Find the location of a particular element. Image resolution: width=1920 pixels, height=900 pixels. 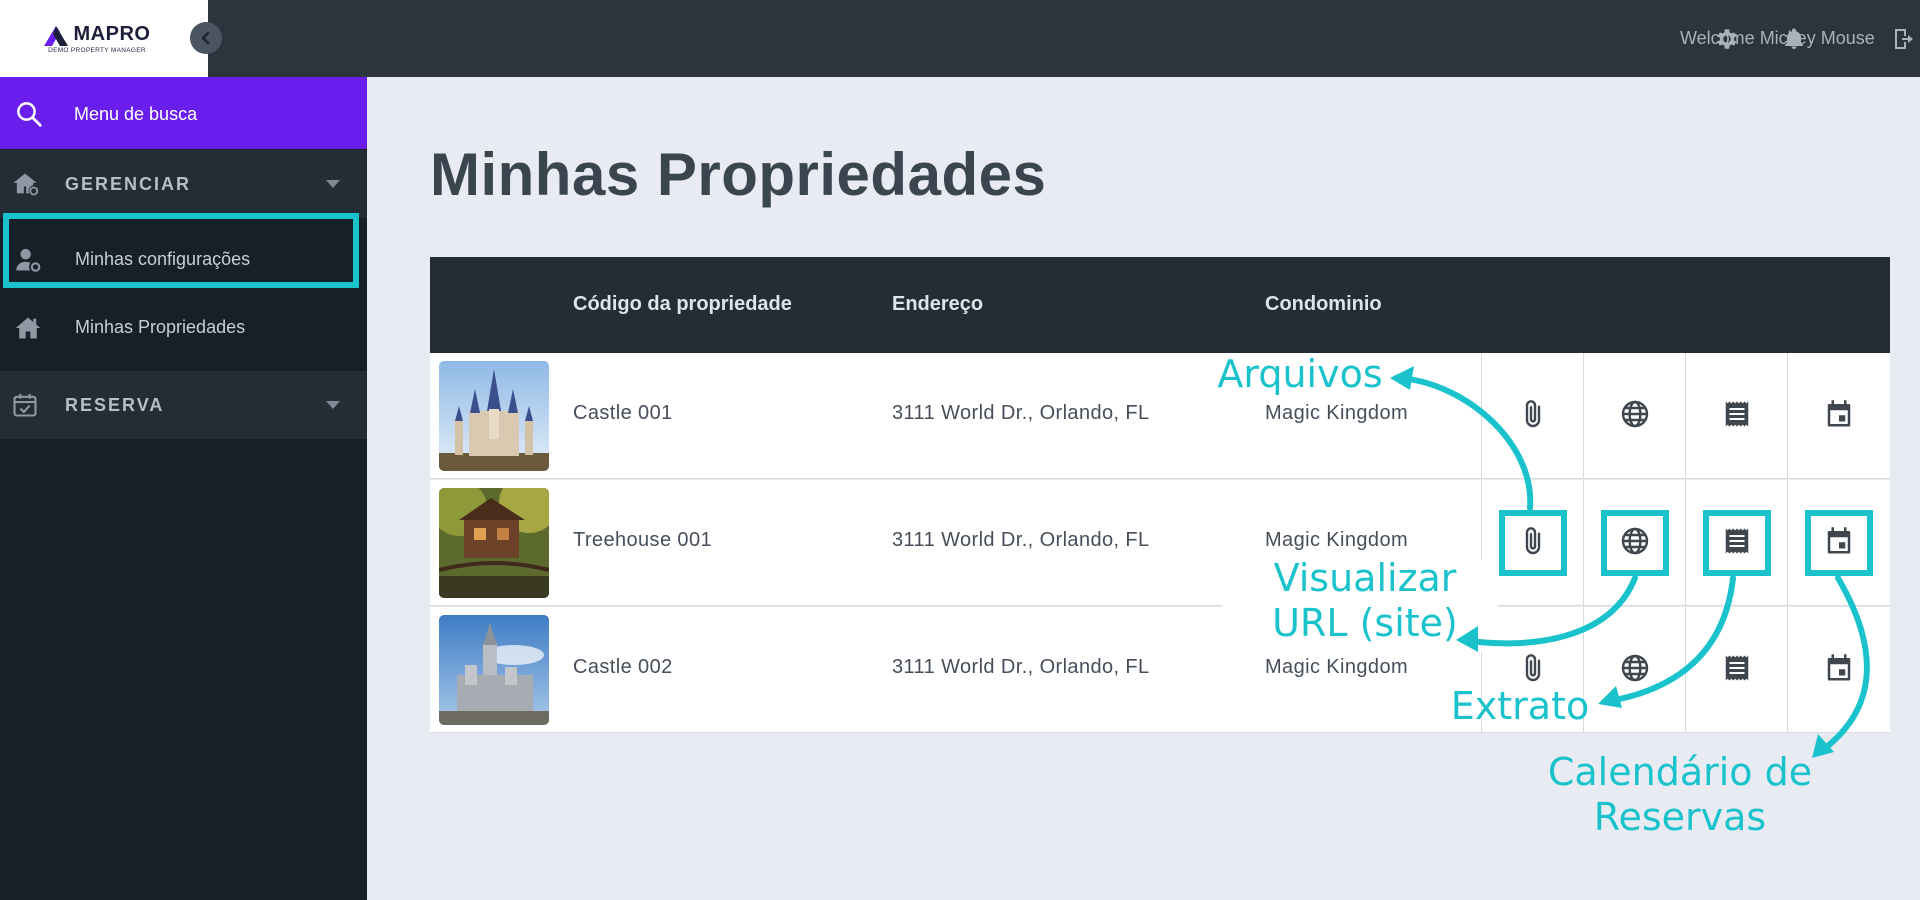

annotation-visualizar: Visualizar URL (site) is located at coordinates (1365, 601).